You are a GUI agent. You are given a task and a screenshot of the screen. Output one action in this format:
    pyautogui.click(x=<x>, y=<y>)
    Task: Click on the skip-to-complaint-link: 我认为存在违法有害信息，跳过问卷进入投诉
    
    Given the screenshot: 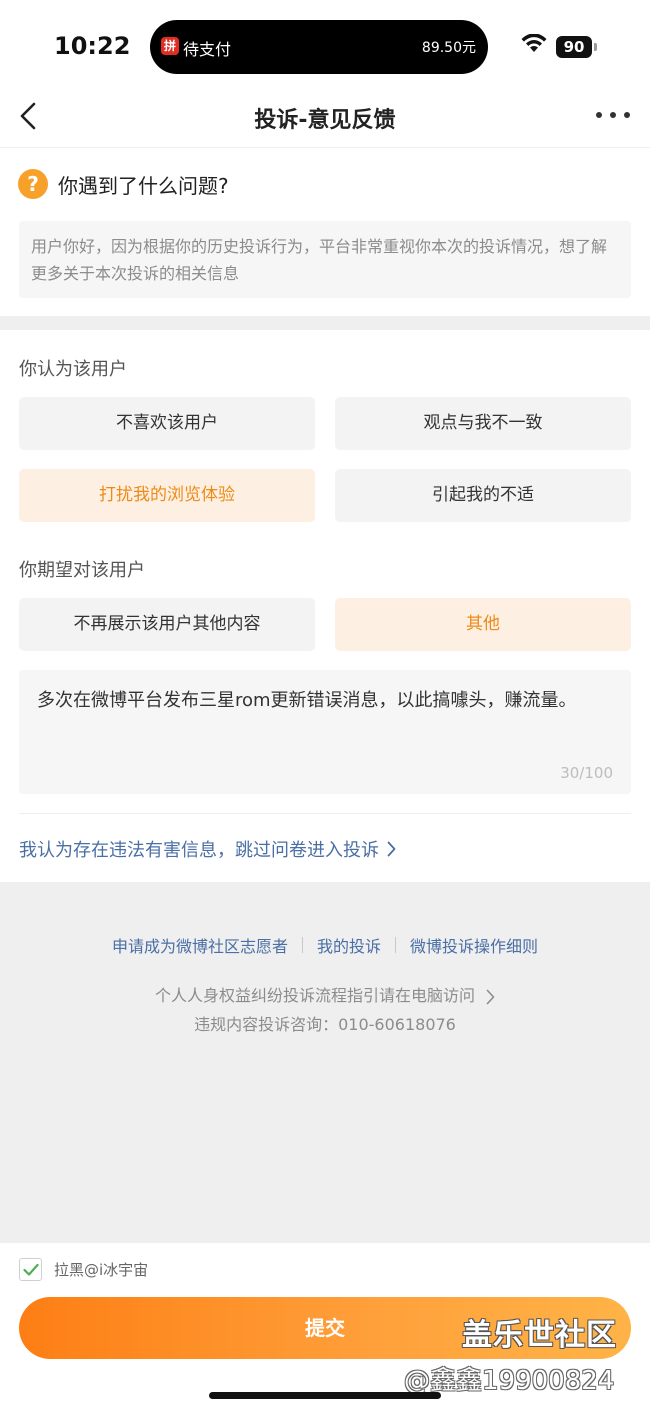 What is the action you would take?
    pyautogui.click(x=207, y=849)
    